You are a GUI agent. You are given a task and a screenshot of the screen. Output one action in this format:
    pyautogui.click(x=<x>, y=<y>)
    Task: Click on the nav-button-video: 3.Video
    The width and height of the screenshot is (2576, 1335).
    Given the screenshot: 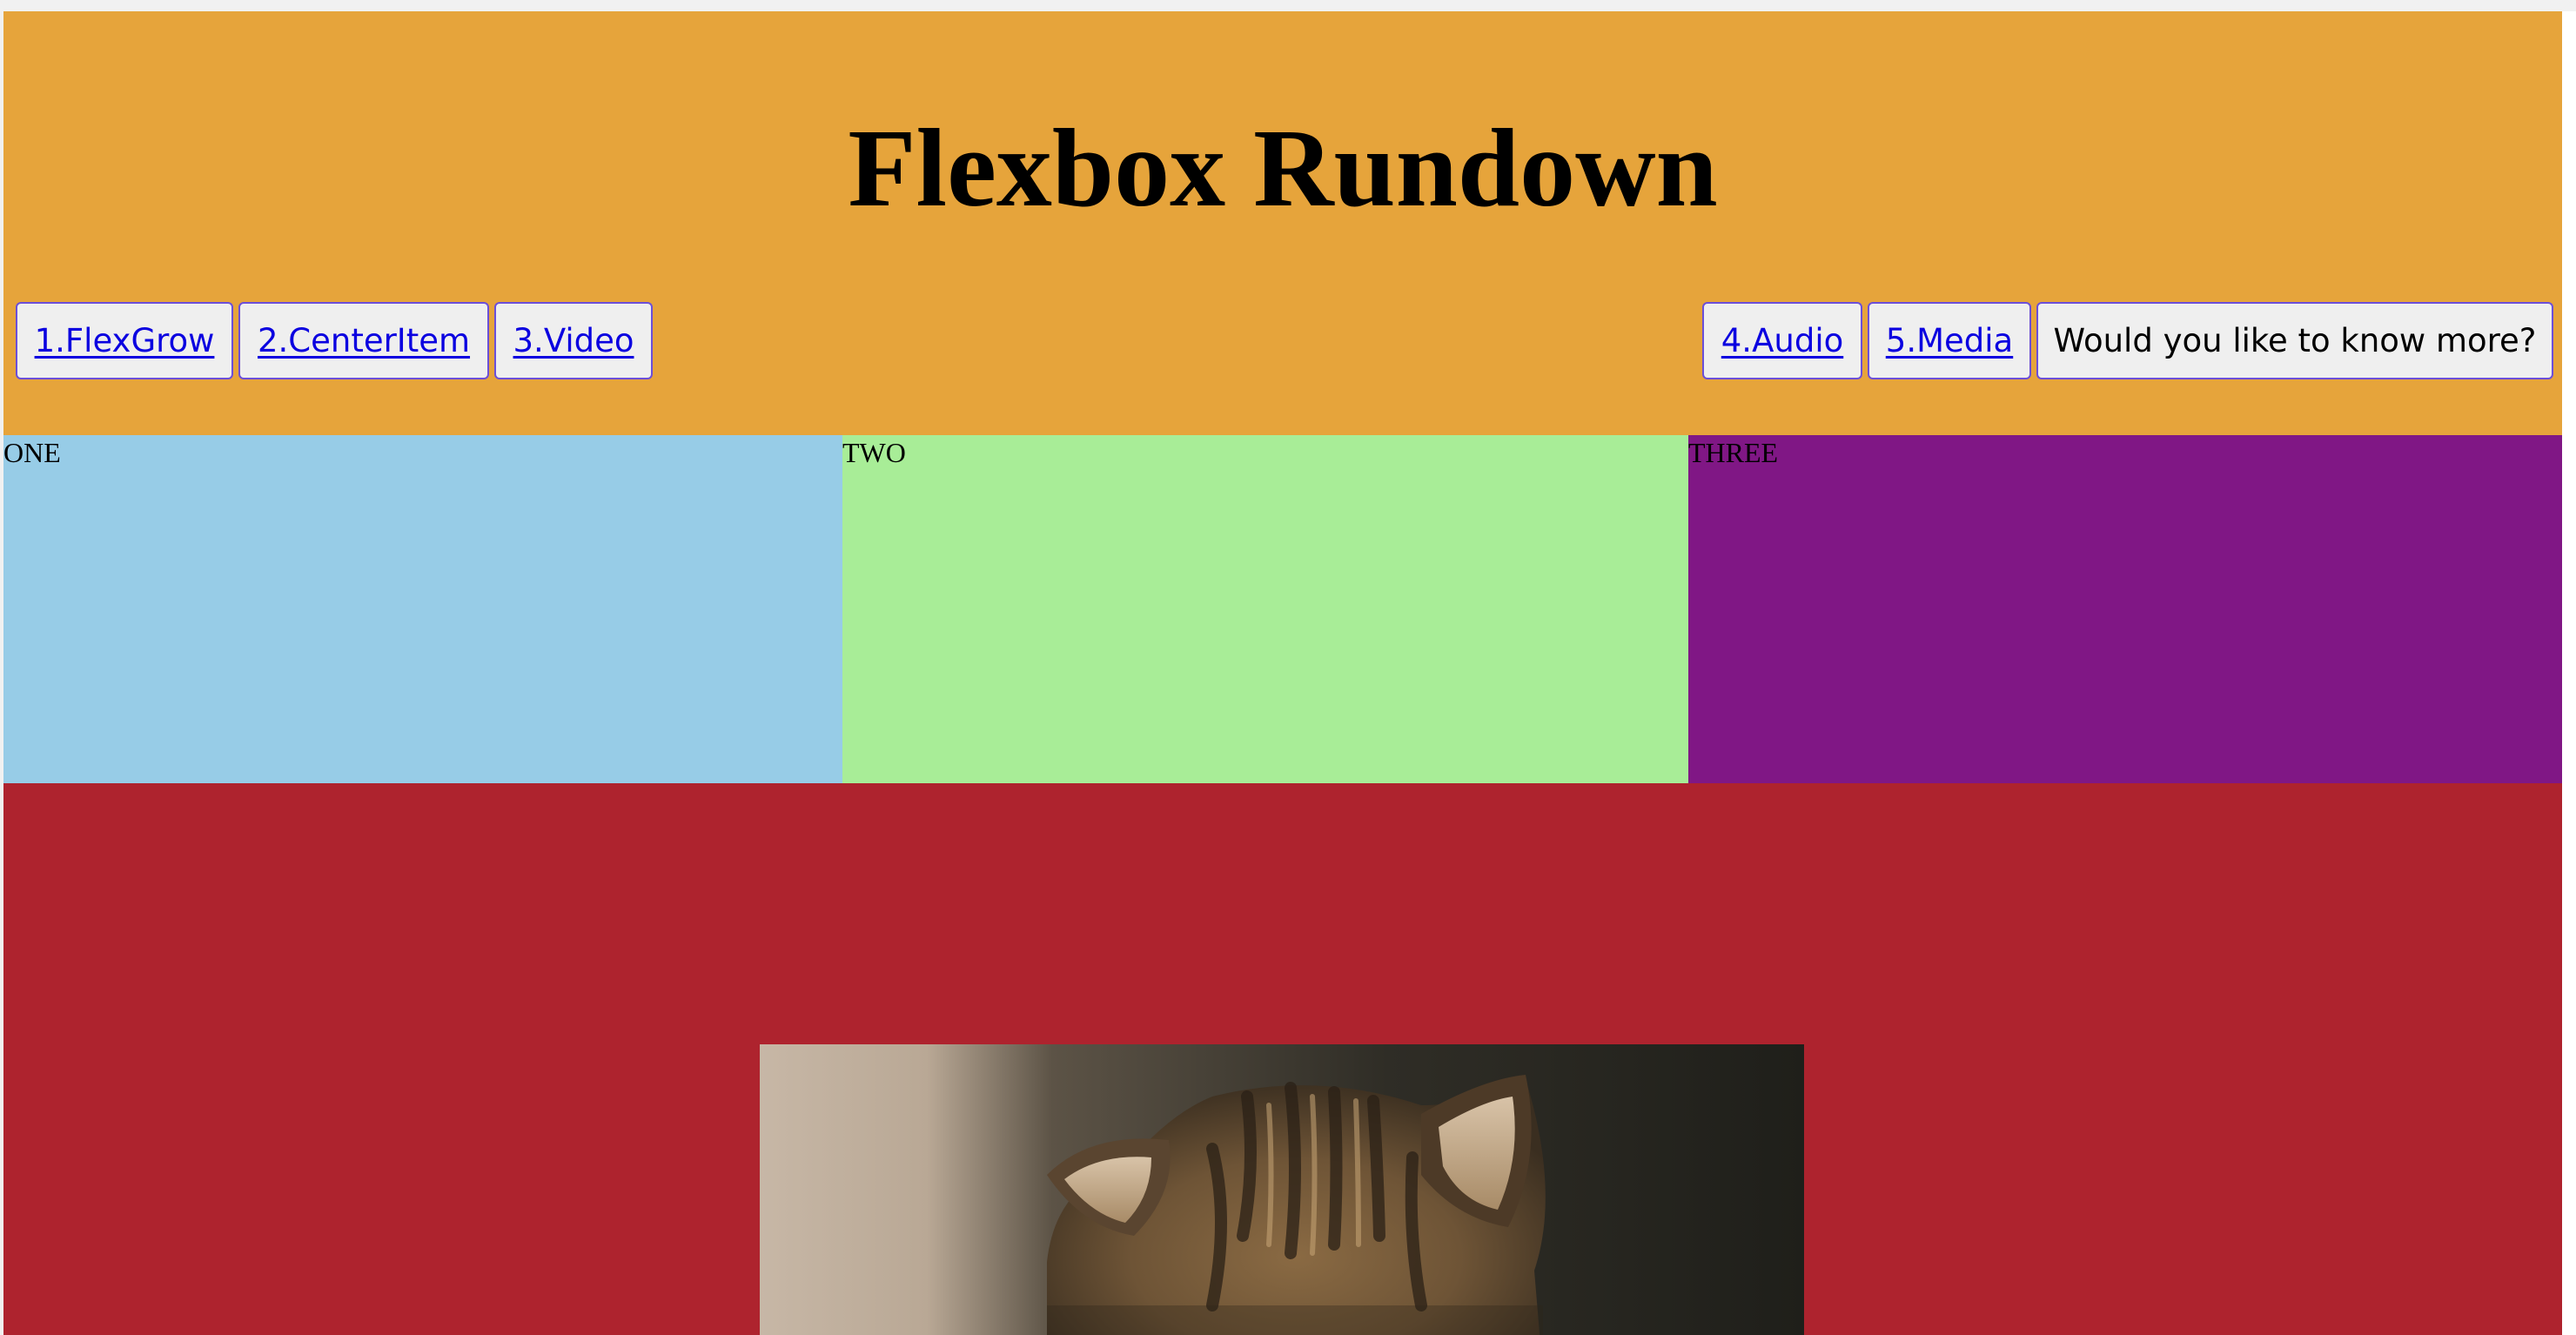 What is the action you would take?
    pyautogui.click(x=573, y=340)
    